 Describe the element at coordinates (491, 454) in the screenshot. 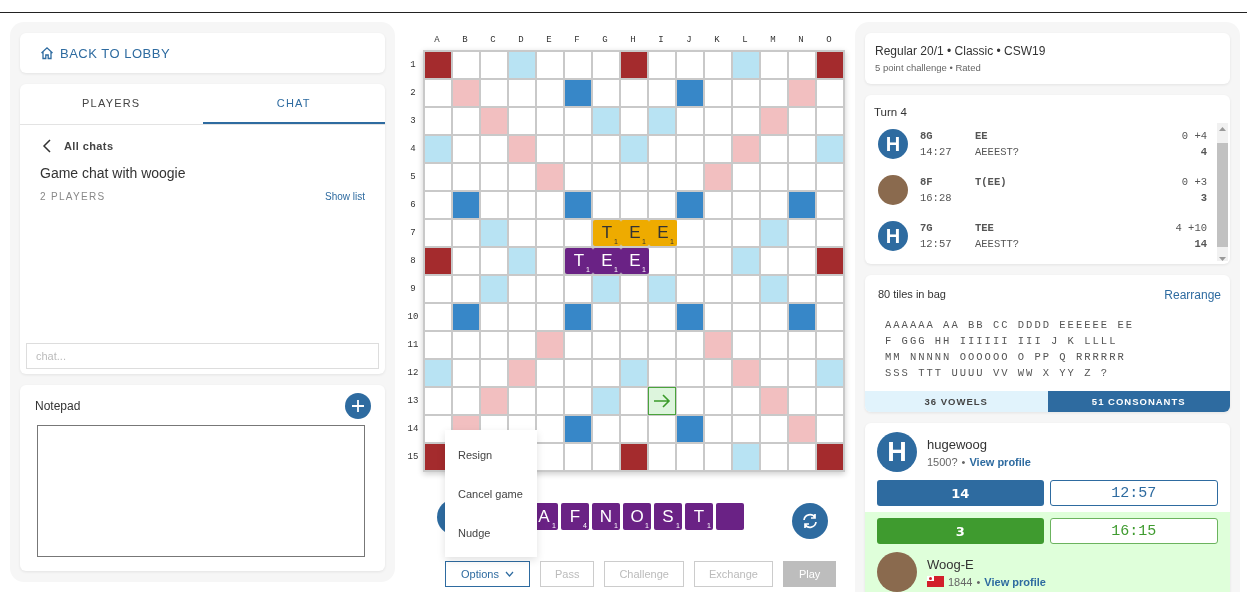

I see `menu-item: Resign` at that location.